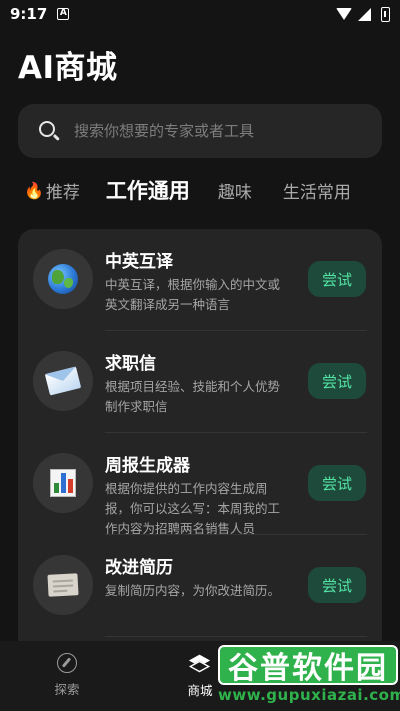 The height and width of the screenshot is (711, 400). What do you see at coordinates (344, 14) in the screenshot?
I see `wifi-icon` at bounding box center [344, 14].